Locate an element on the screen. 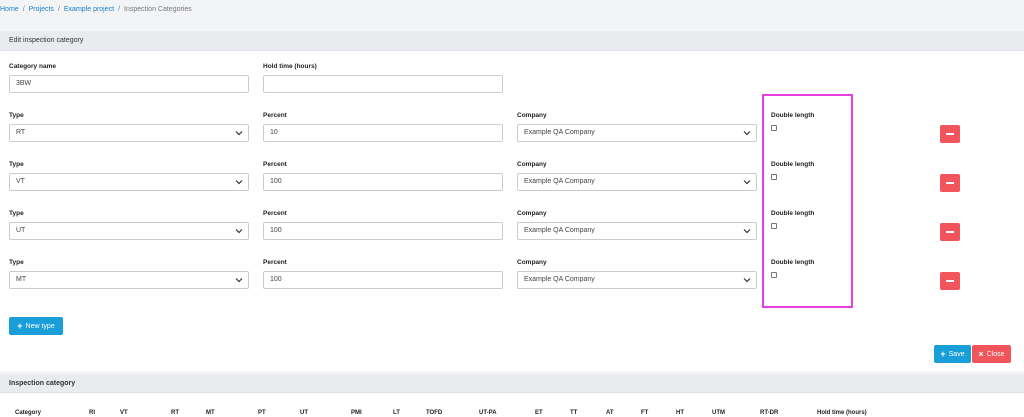 The width and height of the screenshot is (1024, 417). column-header: LT is located at coordinates (396, 413).